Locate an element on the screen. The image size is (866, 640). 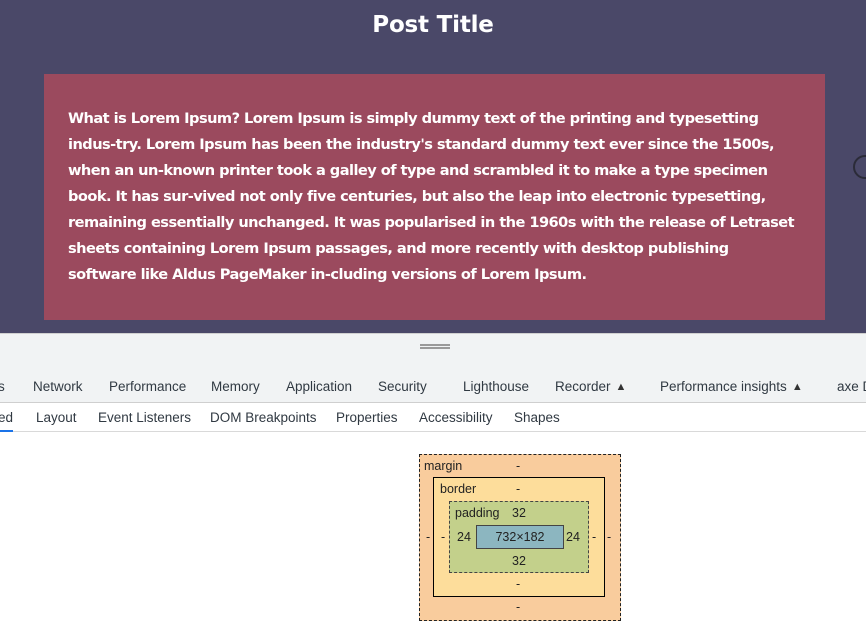
border-label: border is located at coordinates (458, 489).